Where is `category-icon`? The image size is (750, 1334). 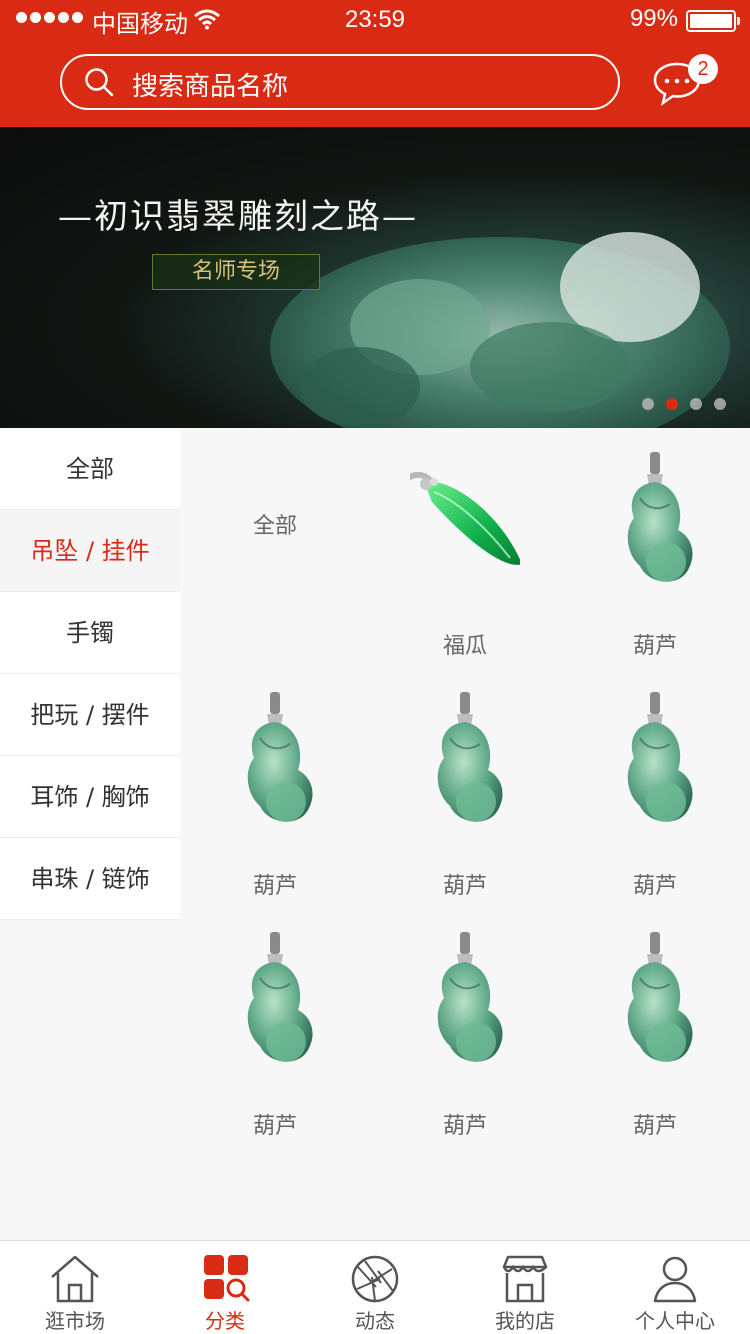
category-icon is located at coordinates (227, 1278).